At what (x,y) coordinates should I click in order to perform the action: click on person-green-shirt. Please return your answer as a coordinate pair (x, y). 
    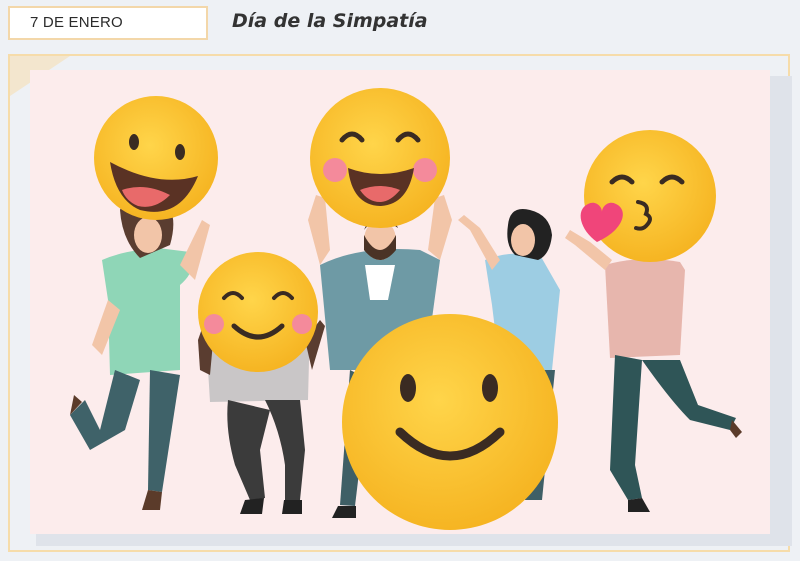
    Looking at the image, I should click on (140, 352).